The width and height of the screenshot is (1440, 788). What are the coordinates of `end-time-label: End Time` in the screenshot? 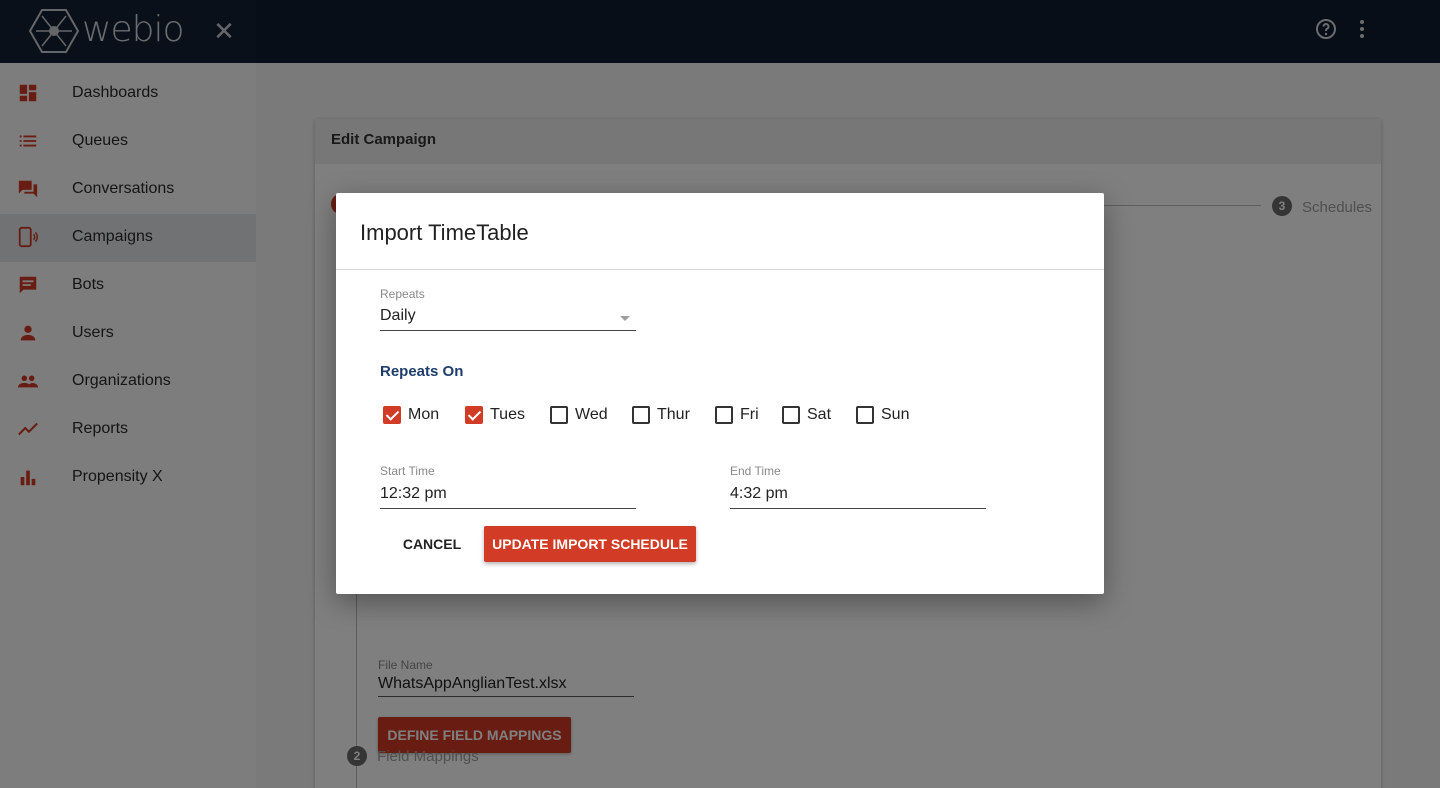 It's located at (755, 471).